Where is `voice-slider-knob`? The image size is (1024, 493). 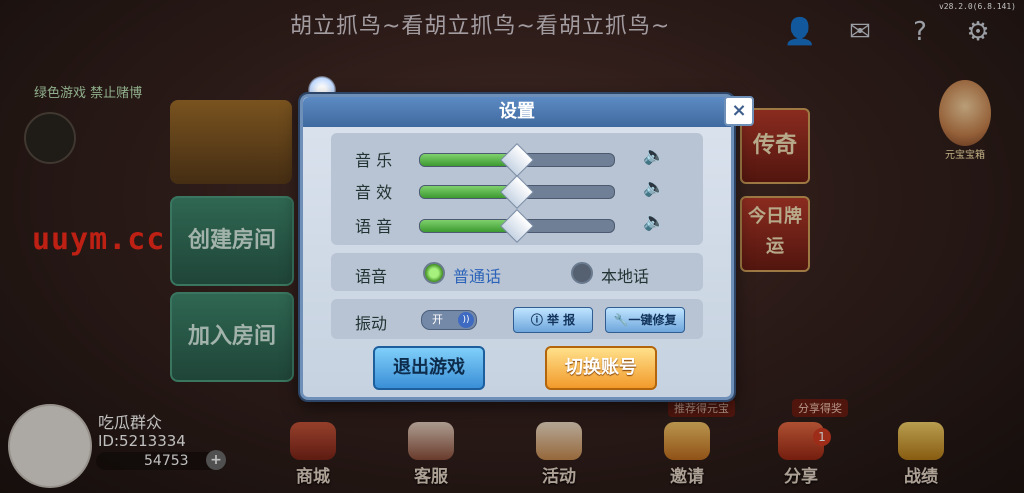 voice-slider-knob is located at coordinates (517, 226).